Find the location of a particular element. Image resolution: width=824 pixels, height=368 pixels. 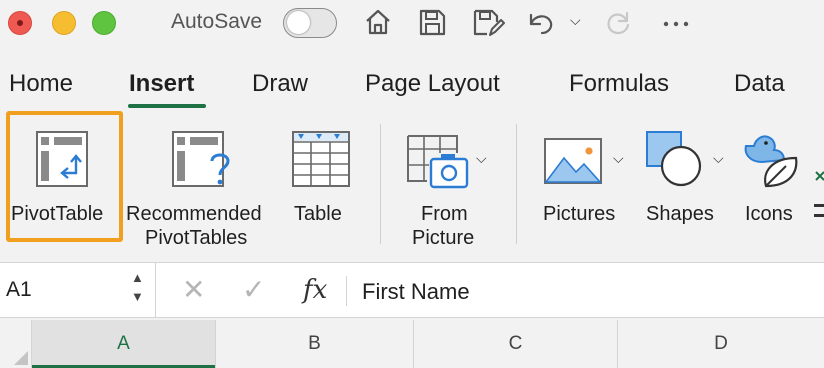

title-bar: AutoSave ⌵ is located at coordinates (412, 23).